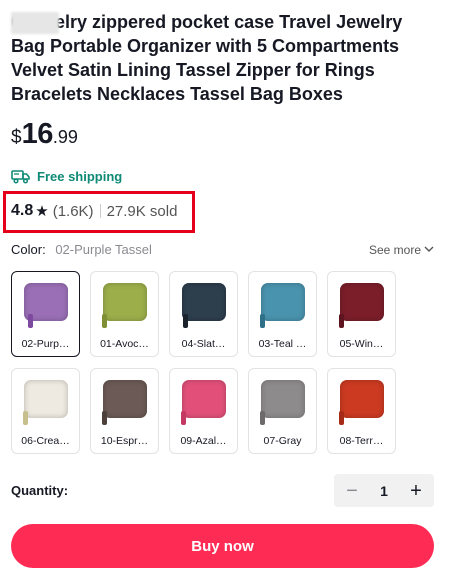 Image resolution: width=450 pixels, height=582 pixels. I want to click on rating-row: 4.8 ★ (1.6K) 27.9K sold, so click(94, 211).